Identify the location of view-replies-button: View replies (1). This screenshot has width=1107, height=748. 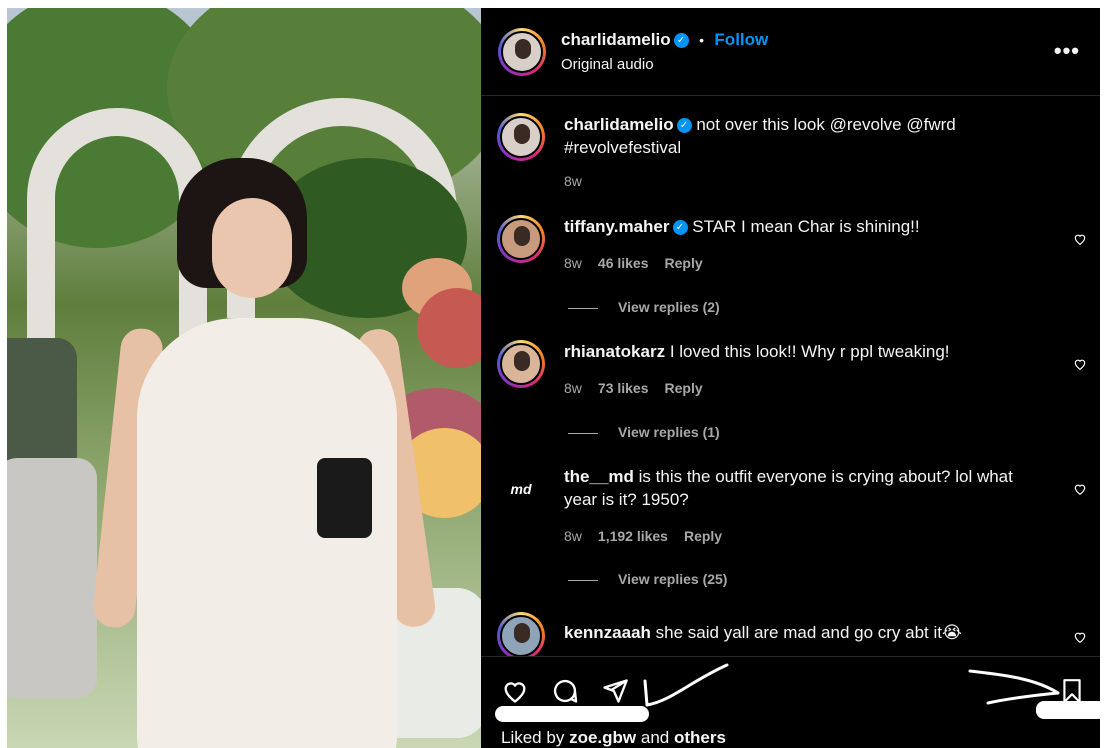
(644, 432).